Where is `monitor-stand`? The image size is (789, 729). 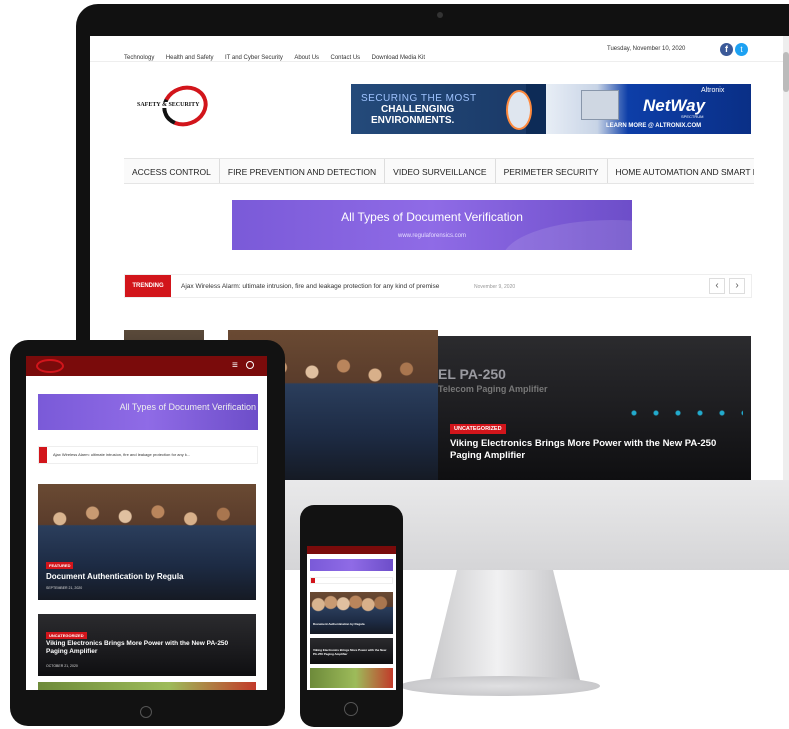
monitor-stand is located at coordinates (505, 625).